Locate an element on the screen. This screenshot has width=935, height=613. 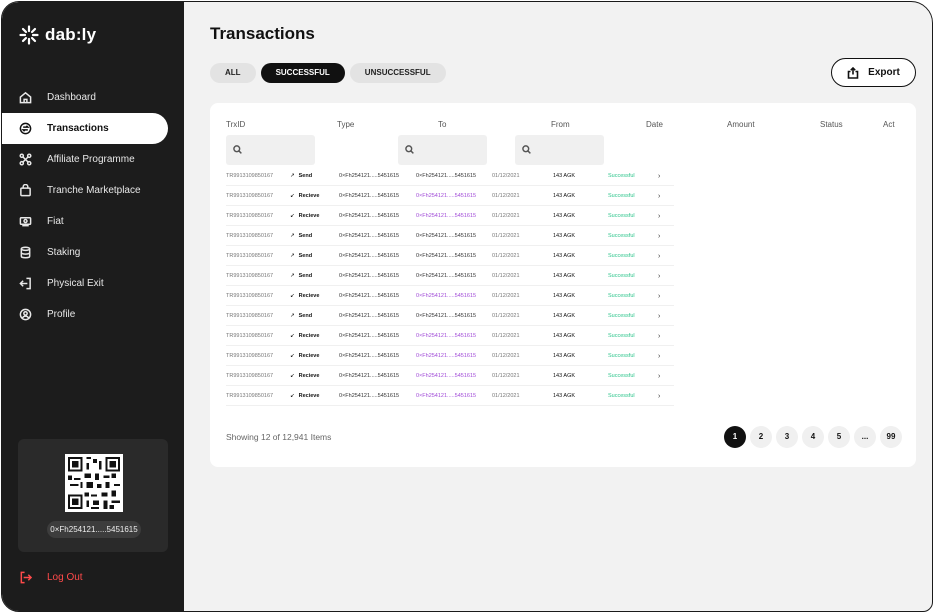
page-button-2: 2 is located at coordinates (761, 437).